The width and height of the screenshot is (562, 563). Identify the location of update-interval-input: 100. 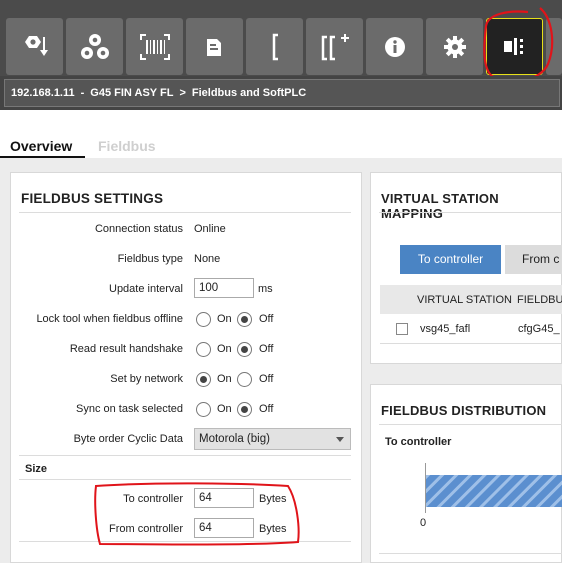
(224, 288).